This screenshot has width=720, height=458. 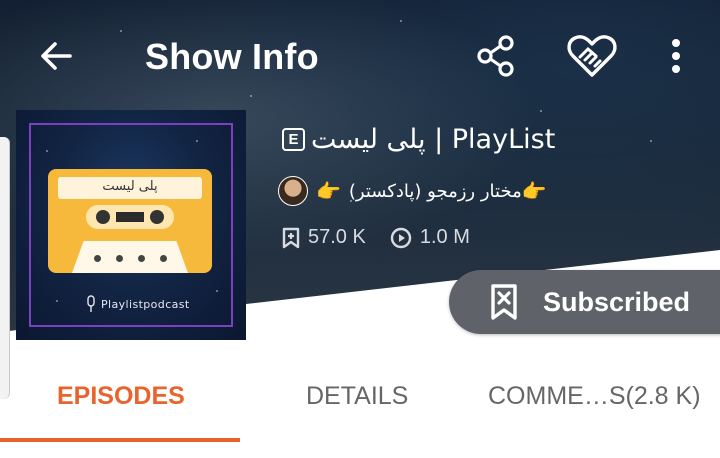 What do you see at coordinates (293, 139) in the screenshot?
I see `explicit-badge: E` at bounding box center [293, 139].